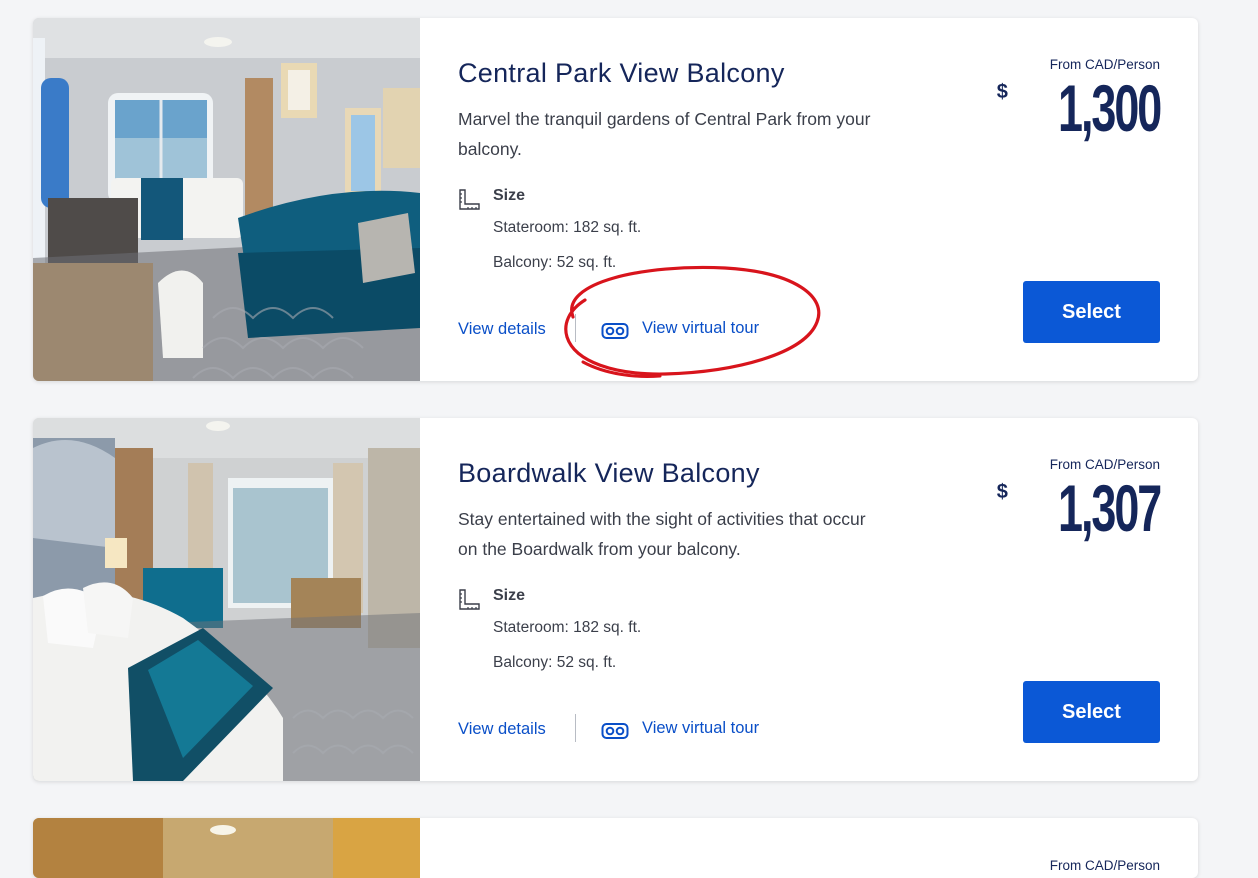 This screenshot has width=1258, height=878. I want to click on price-amount: 1,307, so click(1109, 508).